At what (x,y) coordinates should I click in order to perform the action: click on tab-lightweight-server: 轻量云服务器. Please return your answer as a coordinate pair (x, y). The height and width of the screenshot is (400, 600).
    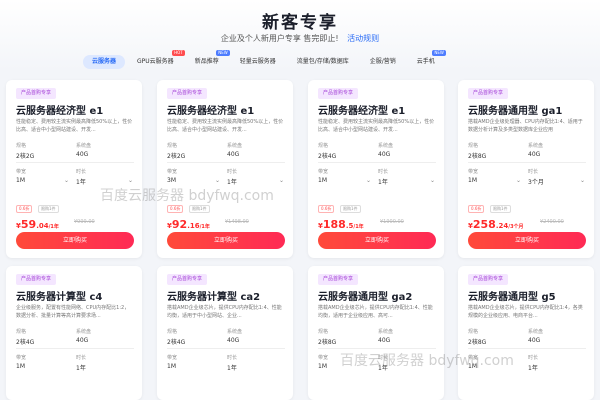
    Looking at the image, I should click on (258, 62).